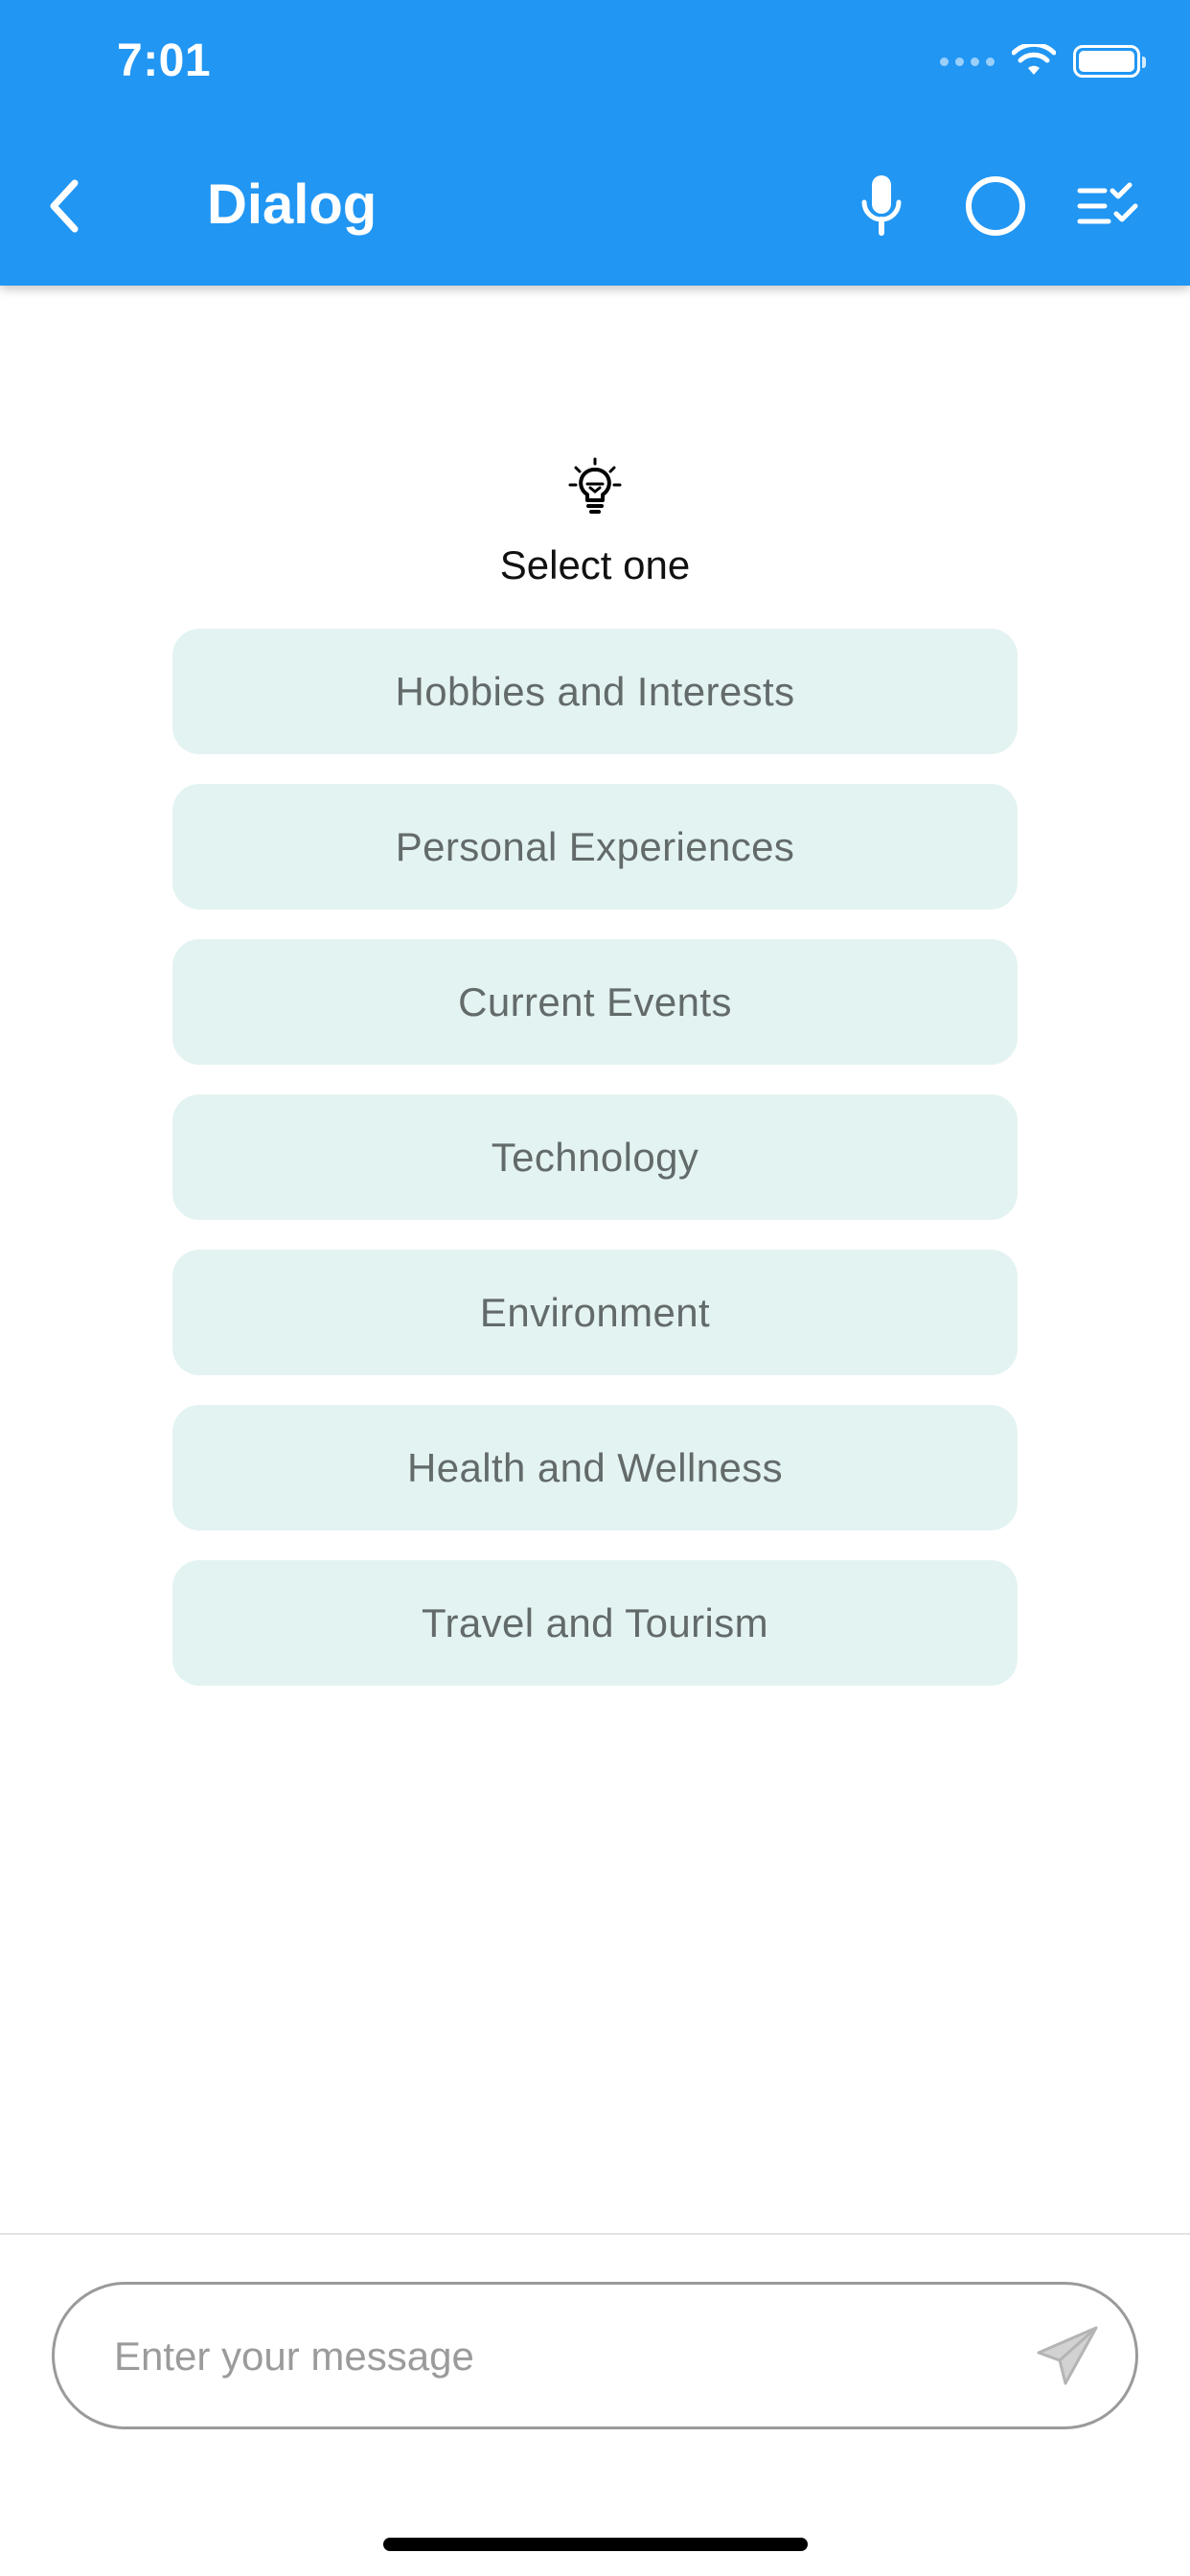 This screenshot has height=2576, width=1190. I want to click on record-button, so click(996, 206).